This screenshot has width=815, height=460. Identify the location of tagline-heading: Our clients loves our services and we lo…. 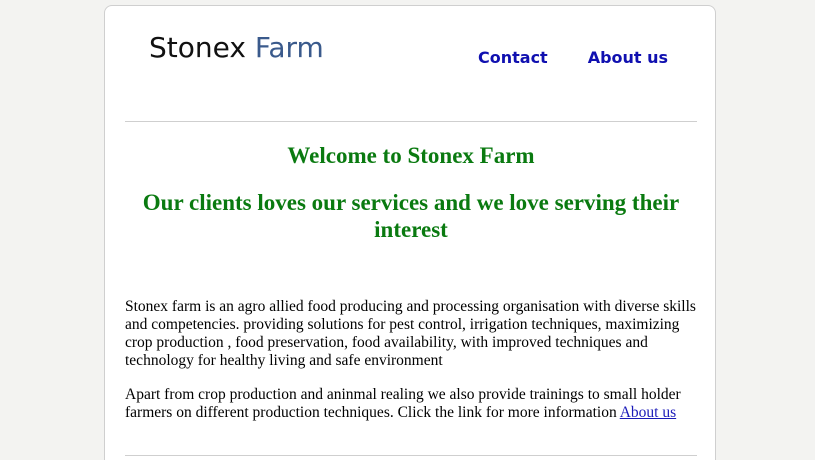
(411, 216).